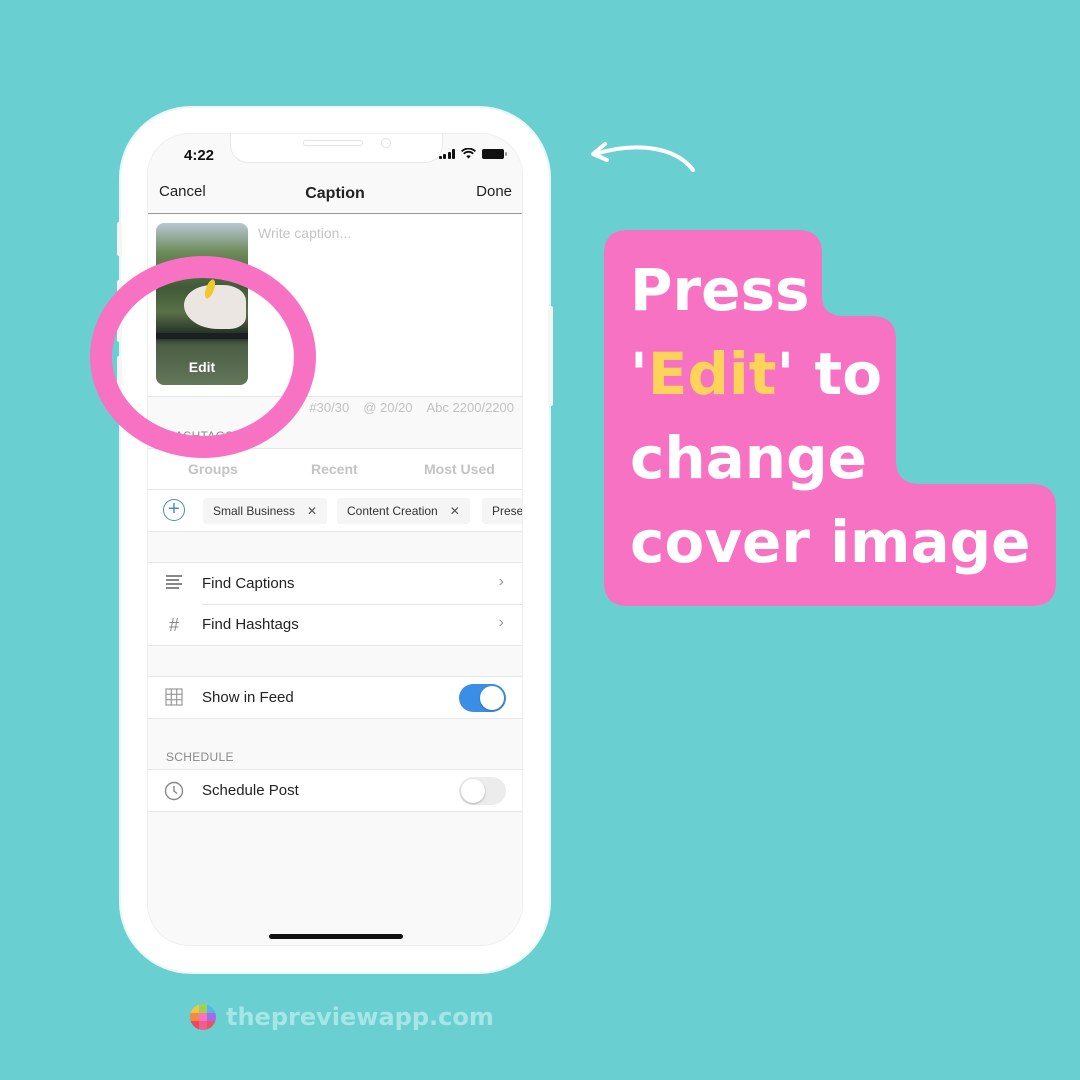 This screenshot has width=1080, height=1080. Describe the element at coordinates (174, 510) in the screenshot. I see `plus-circle-icon: +` at that location.